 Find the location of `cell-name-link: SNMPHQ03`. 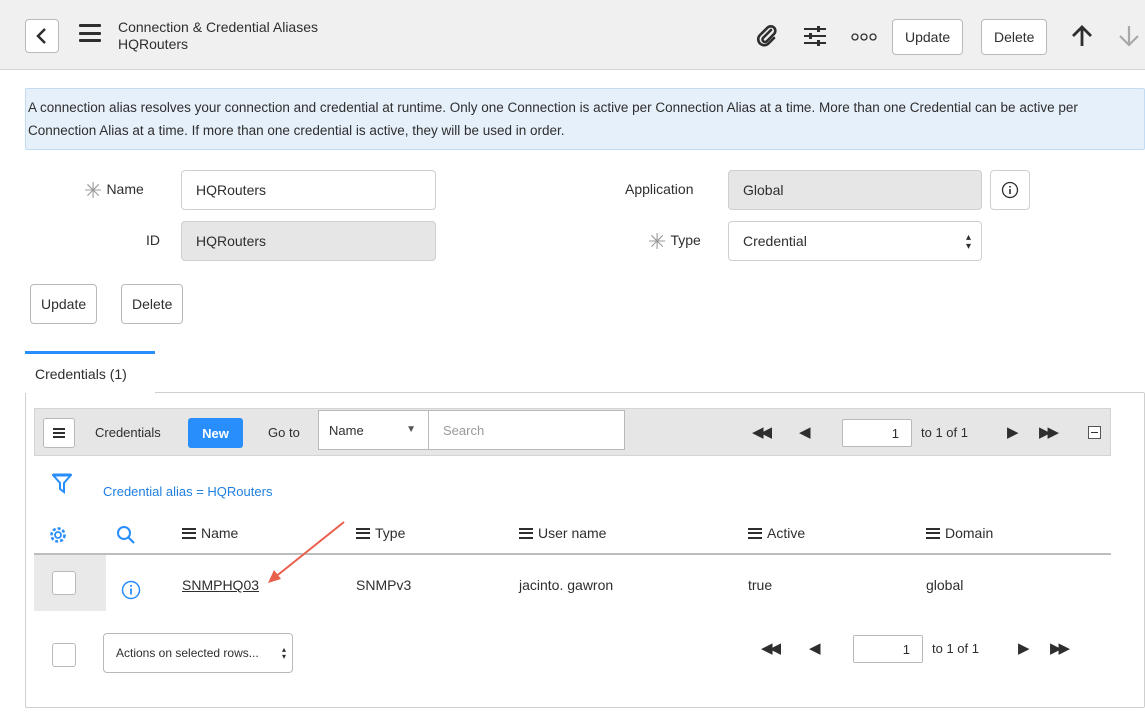

cell-name-link: SNMPHQ03 is located at coordinates (220, 585).